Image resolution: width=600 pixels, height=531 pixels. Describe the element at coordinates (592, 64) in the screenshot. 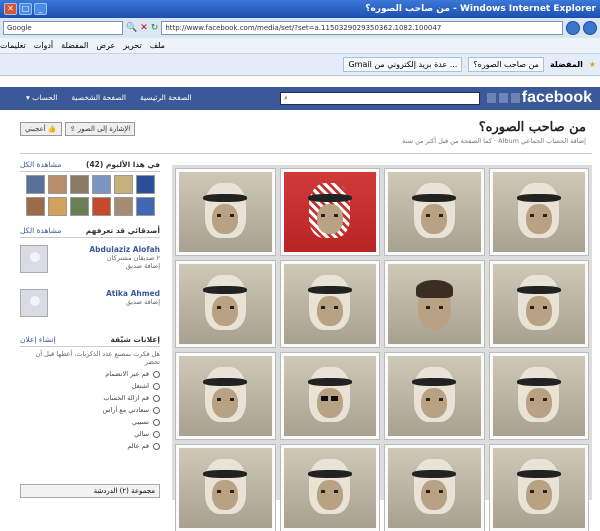

I see `star-icon: ★` at that location.